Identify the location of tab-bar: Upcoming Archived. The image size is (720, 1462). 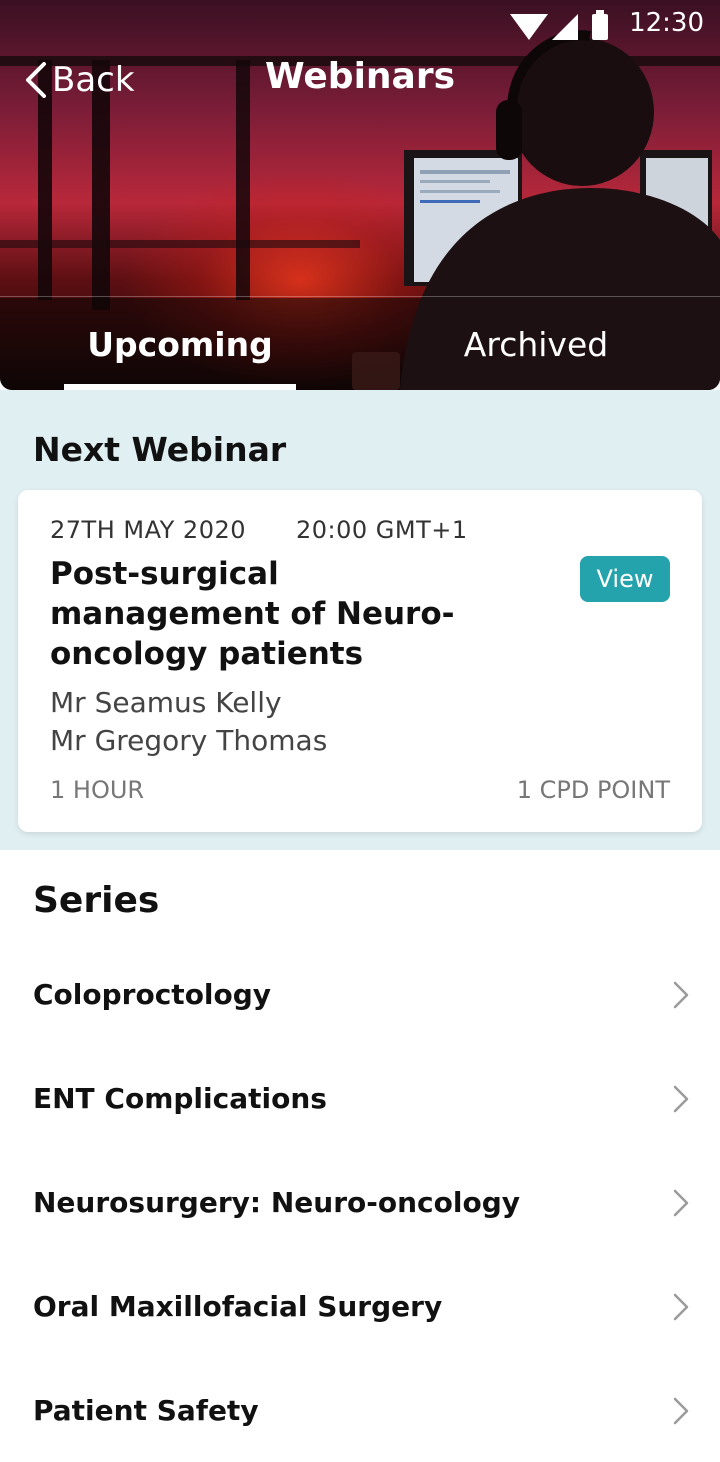
(360, 343).